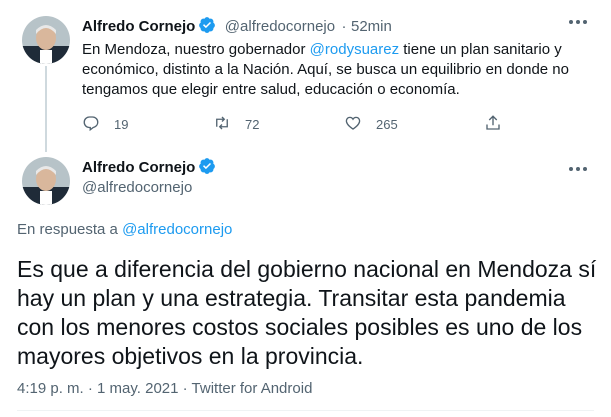 The width and height of the screenshot is (611, 417). I want to click on reply-to-link: @alfredocornejo, so click(177, 229).